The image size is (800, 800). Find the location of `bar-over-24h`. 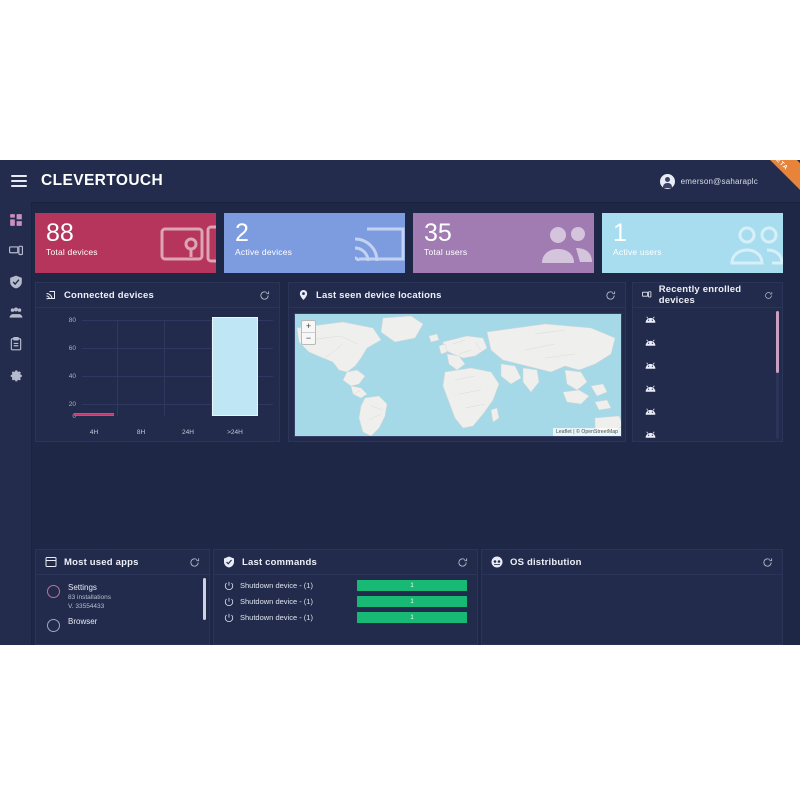

bar-over-24h is located at coordinates (235, 366).